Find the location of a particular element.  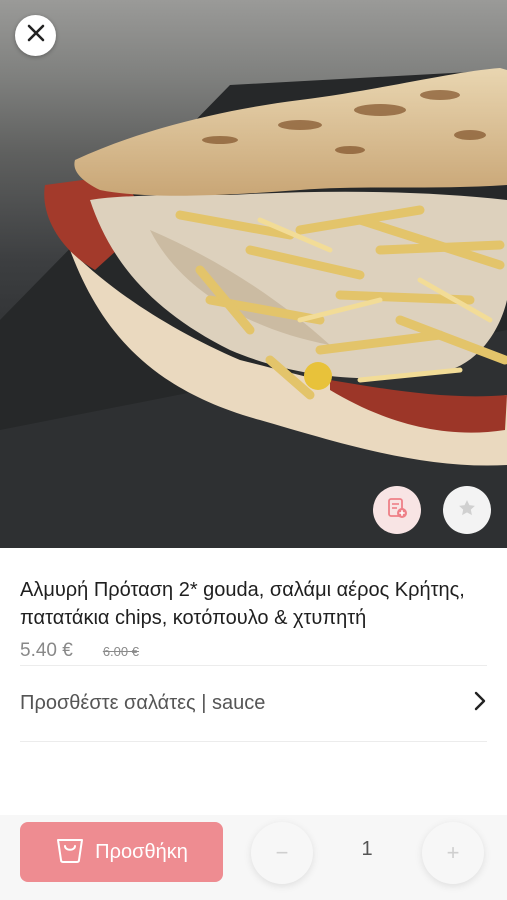

note-add-icon is located at coordinates (397, 510).